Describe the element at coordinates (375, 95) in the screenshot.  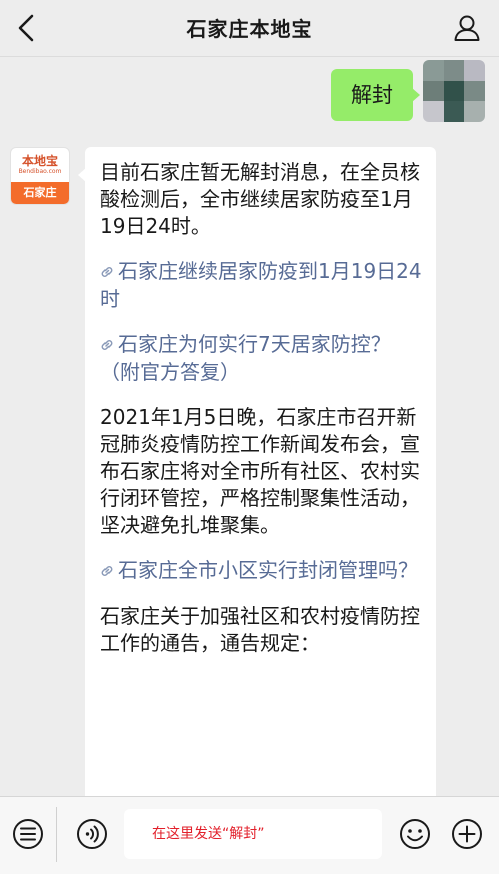
I see `outgoing-message-bubble: 解封` at that location.